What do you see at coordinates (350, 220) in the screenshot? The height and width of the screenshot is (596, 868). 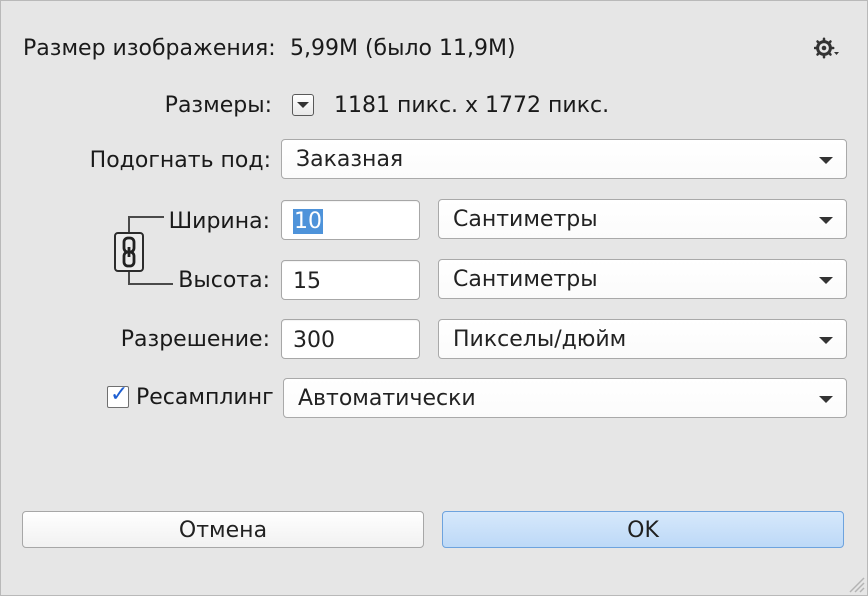 I see `width-input: 10` at bounding box center [350, 220].